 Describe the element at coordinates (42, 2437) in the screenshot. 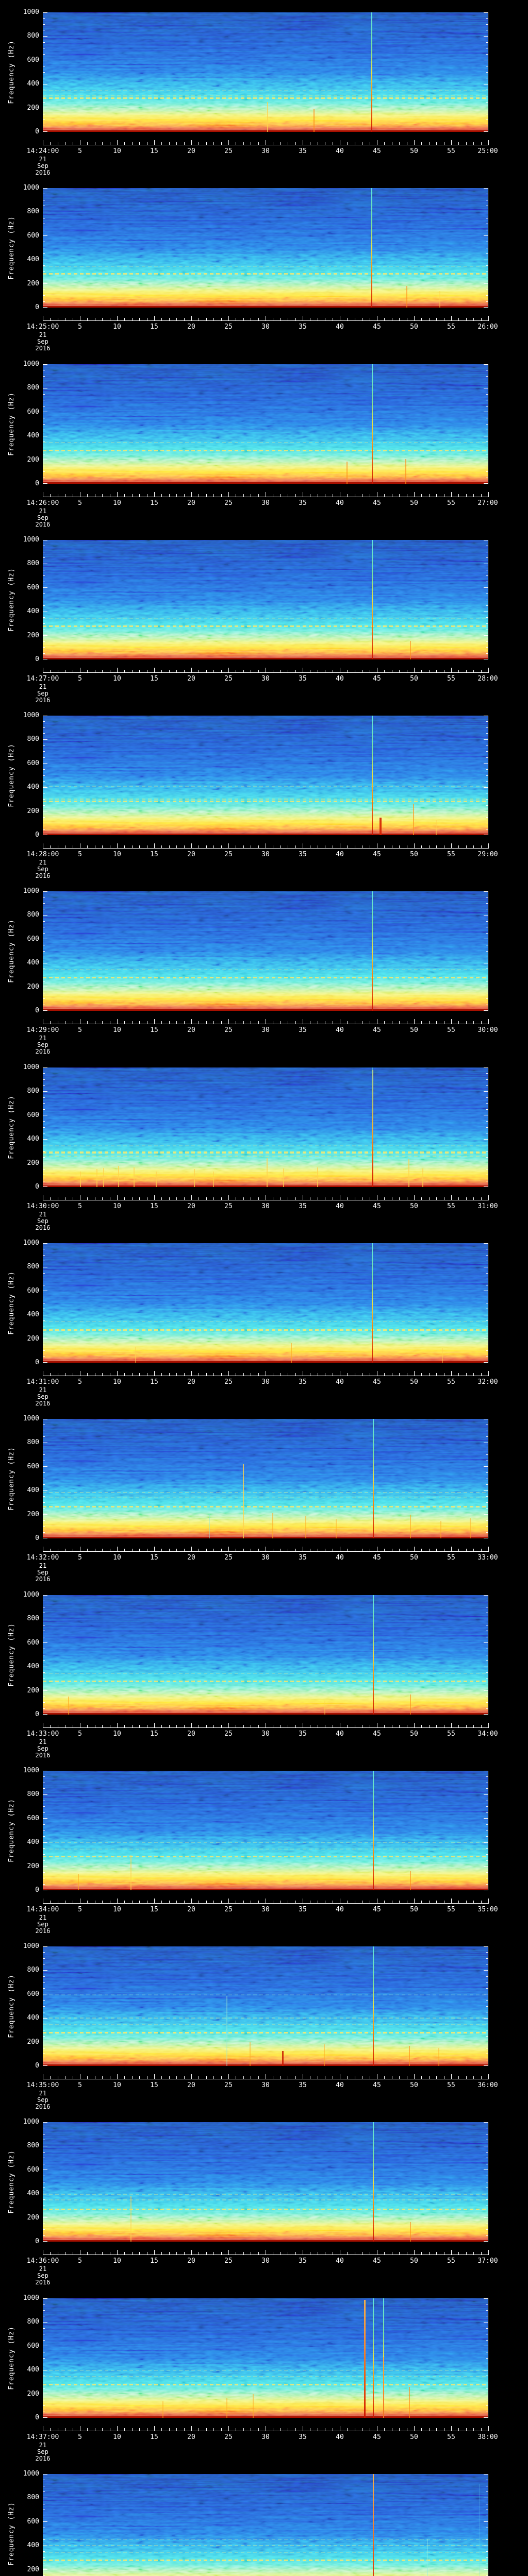

I see `start-time-label: 14:37:00` at that location.